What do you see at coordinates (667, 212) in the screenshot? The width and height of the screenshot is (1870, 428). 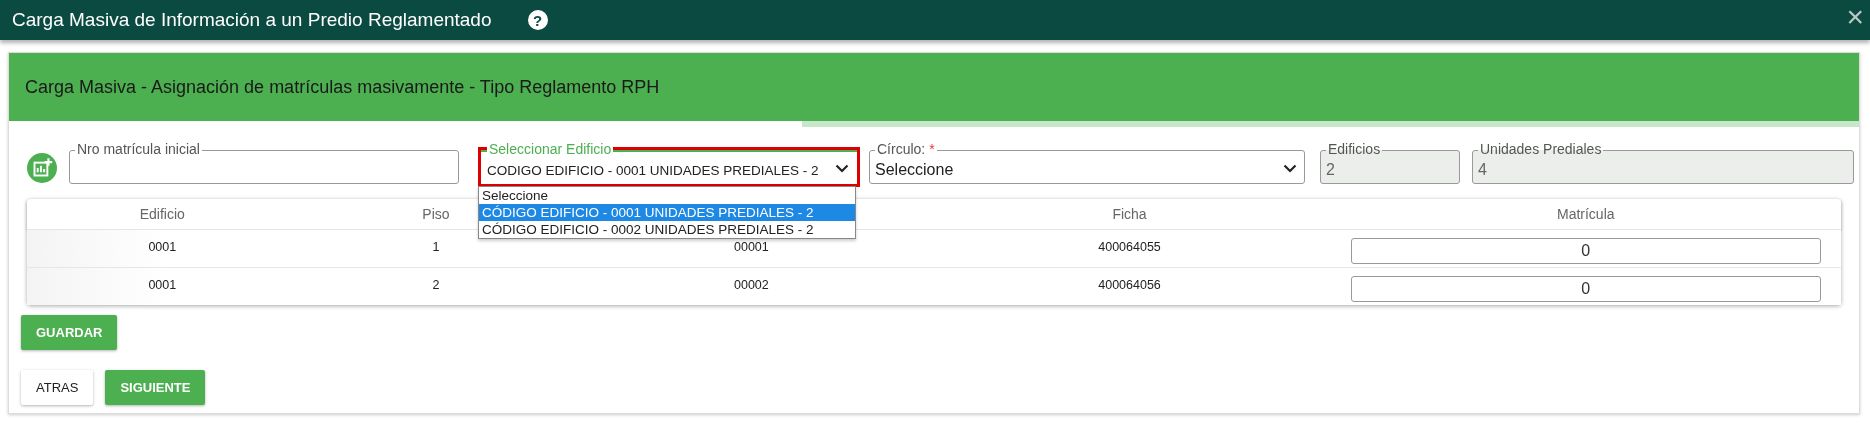 I see `dropdown-option: CÓDIGO EDIFICIO - 0001 UNIDADES PREDIALES - 2` at bounding box center [667, 212].